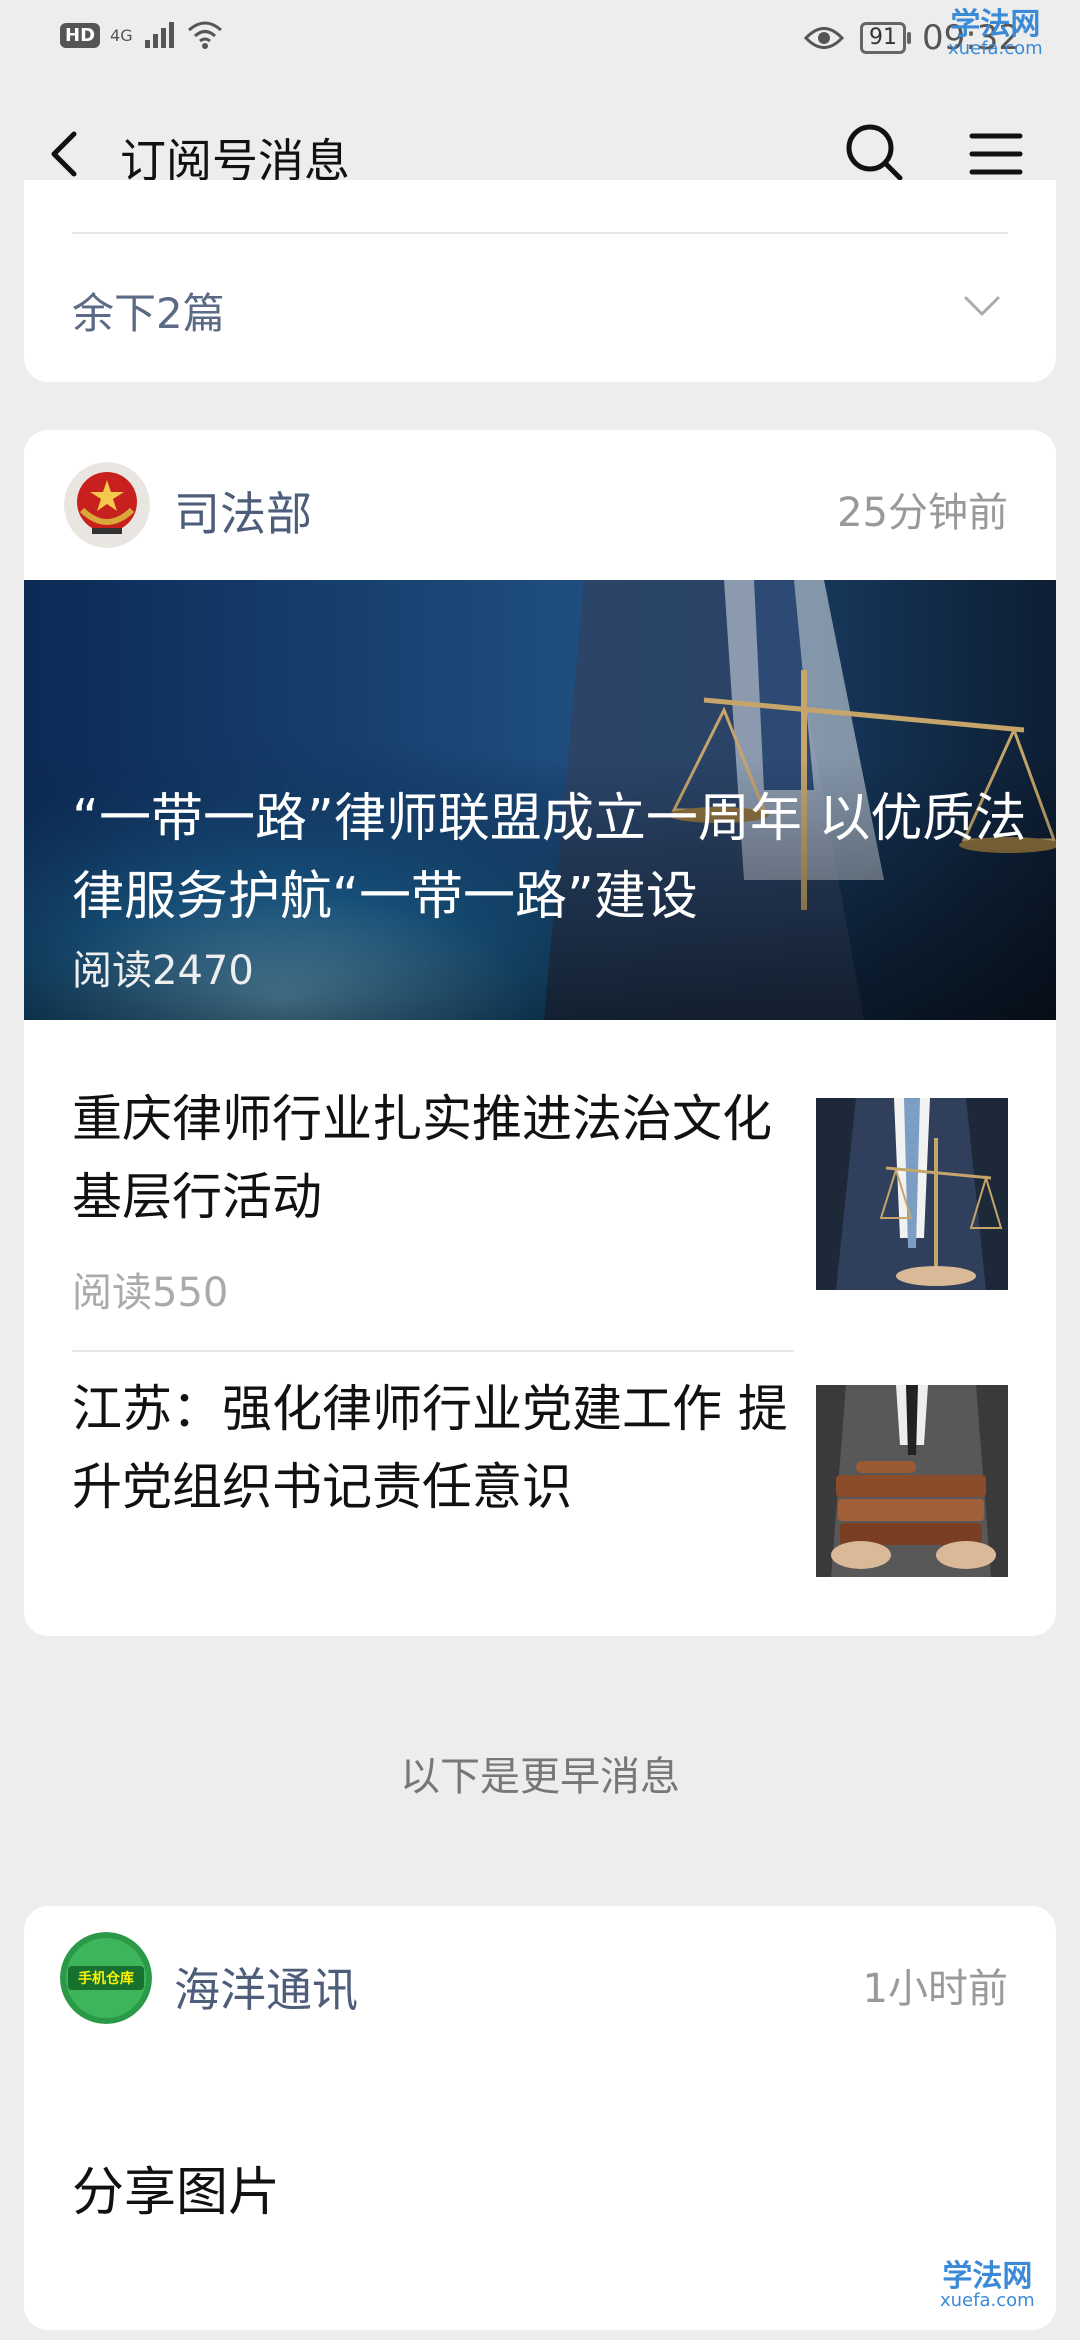 This screenshot has width=1080, height=2340. What do you see at coordinates (540, 1777) in the screenshot?
I see `earlier-messages-label: 以下是更早消息` at bounding box center [540, 1777].